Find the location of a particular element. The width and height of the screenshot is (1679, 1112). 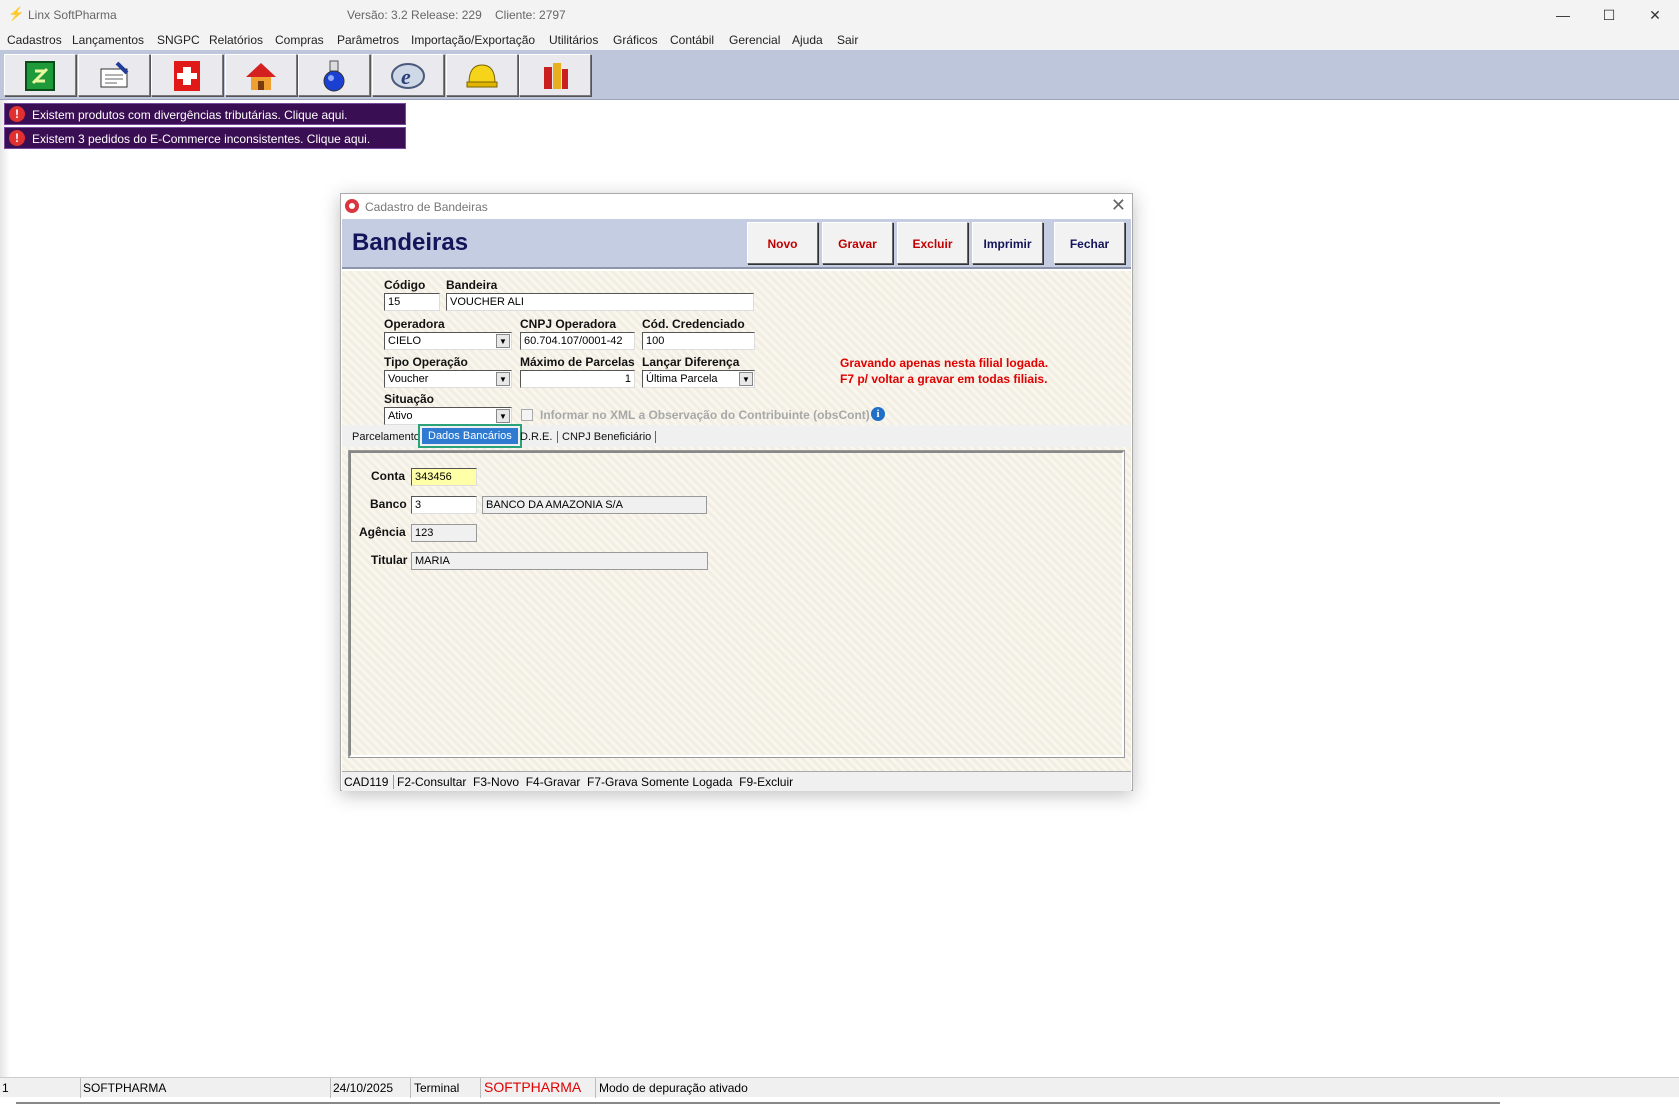

tab-cnpj-beneficiario: CNPJ Beneficiário is located at coordinates (607, 437).